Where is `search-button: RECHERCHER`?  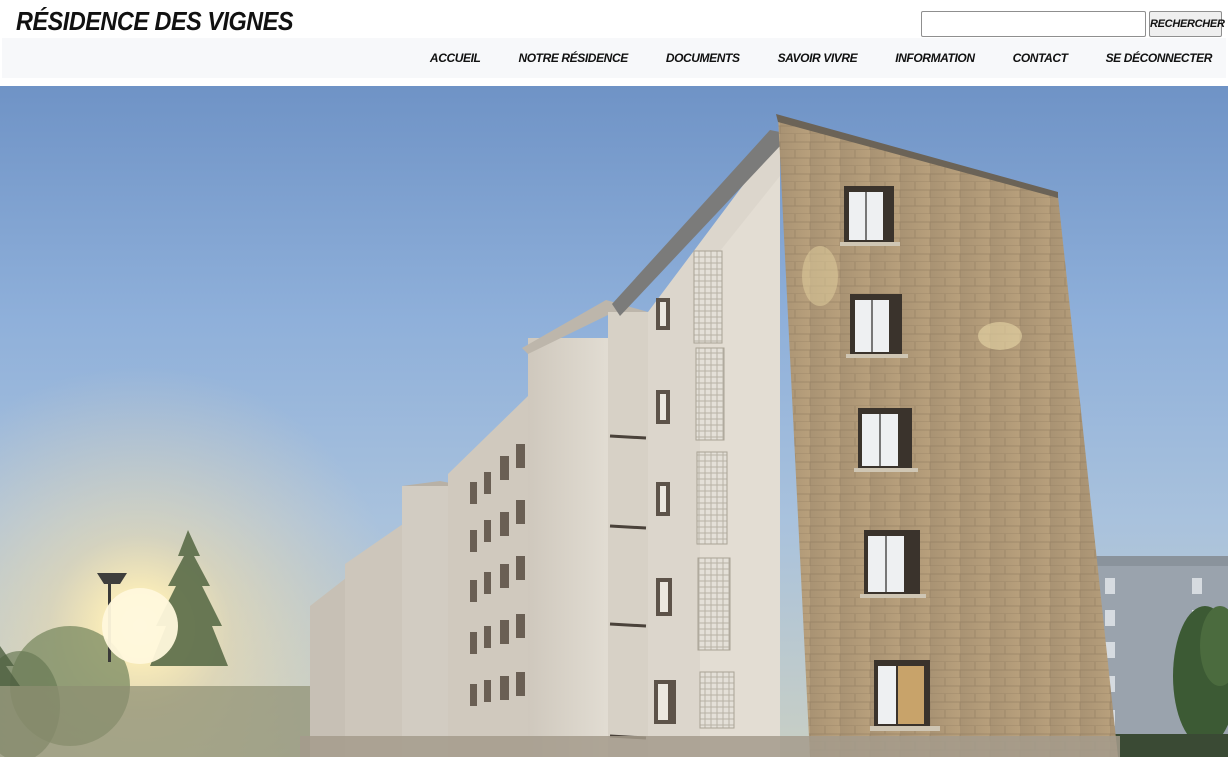
search-button: RECHERCHER is located at coordinates (1187, 24).